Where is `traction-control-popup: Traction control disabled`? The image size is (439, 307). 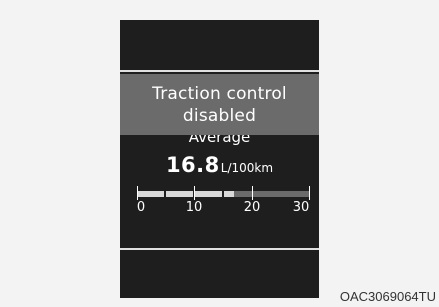 traction-control-popup: Traction control disabled is located at coordinates (219, 104).